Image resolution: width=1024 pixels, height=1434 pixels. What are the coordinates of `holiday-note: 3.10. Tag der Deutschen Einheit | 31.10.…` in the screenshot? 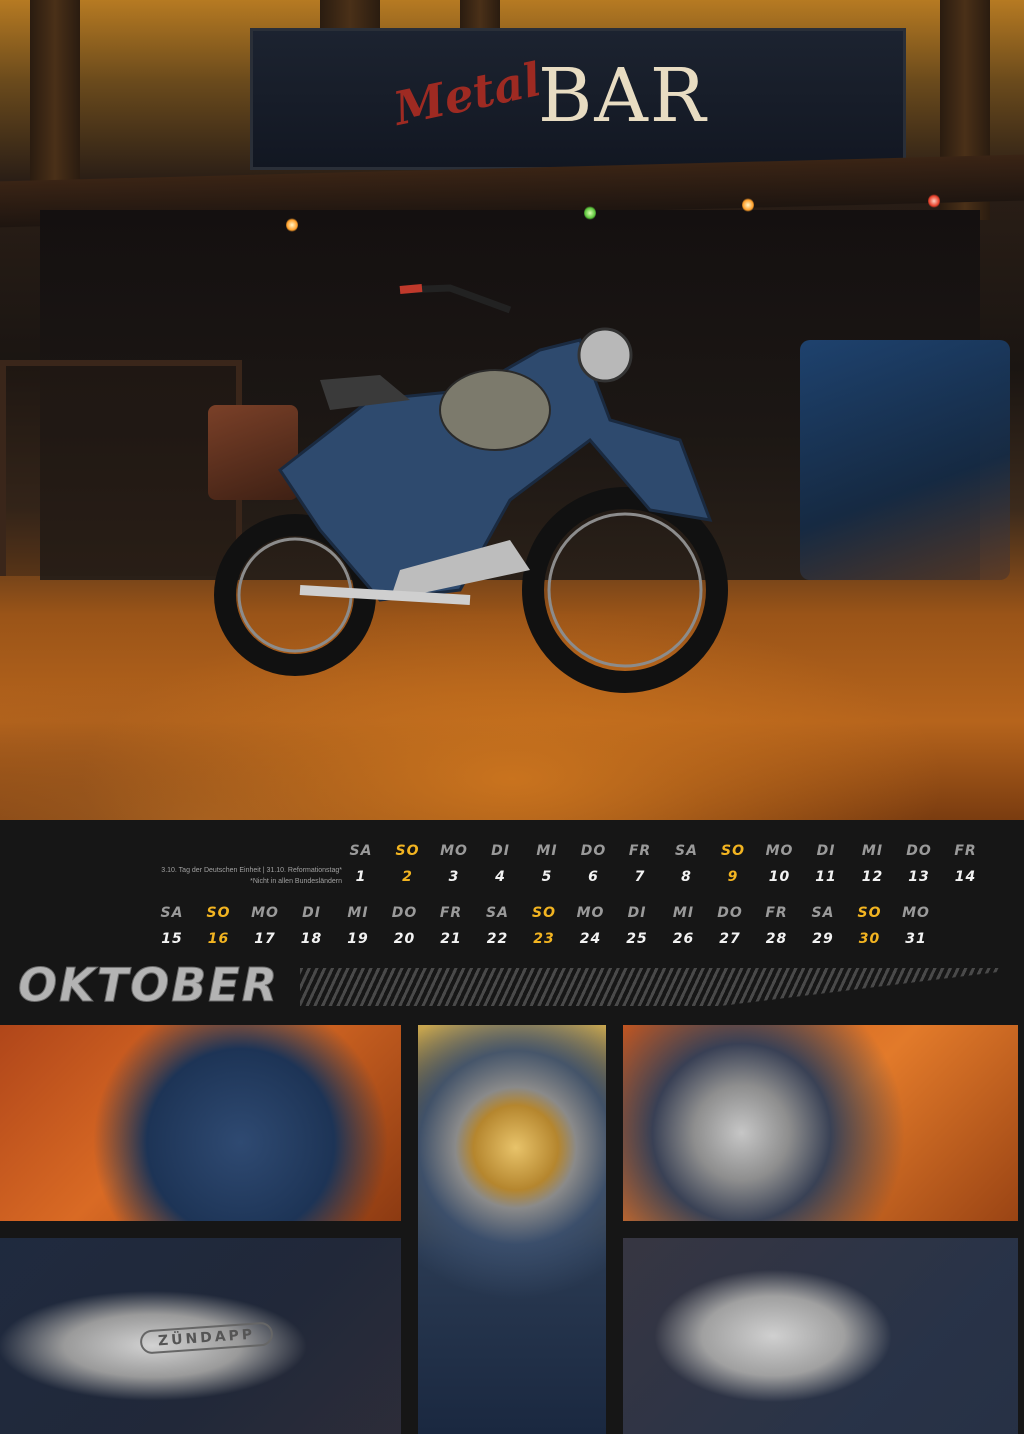 It's located at (231, 876).